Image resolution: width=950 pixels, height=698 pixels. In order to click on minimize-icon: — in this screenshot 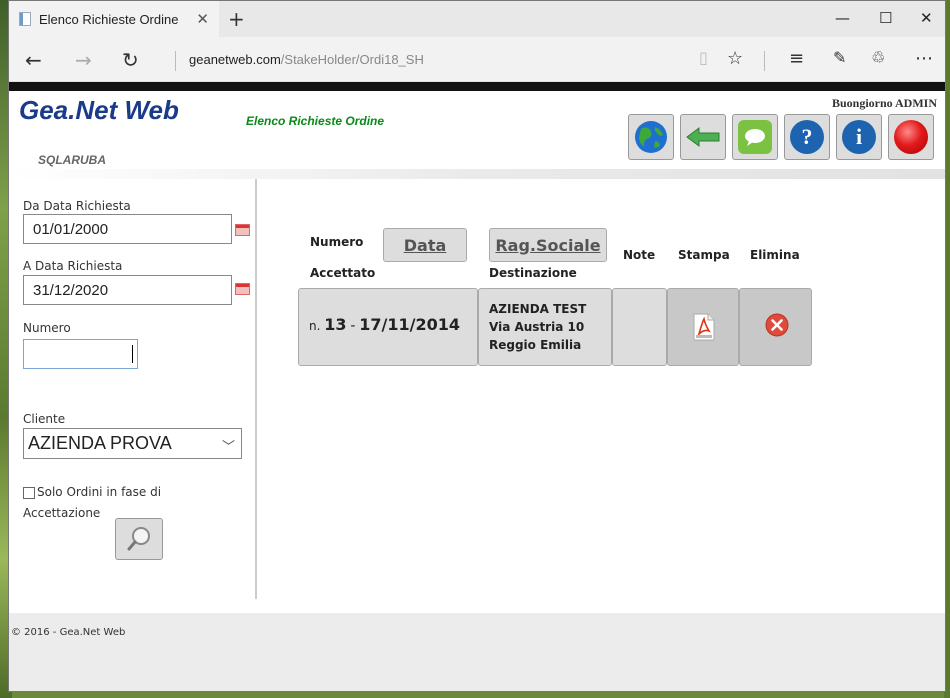, I will do `click(842, 18)`.